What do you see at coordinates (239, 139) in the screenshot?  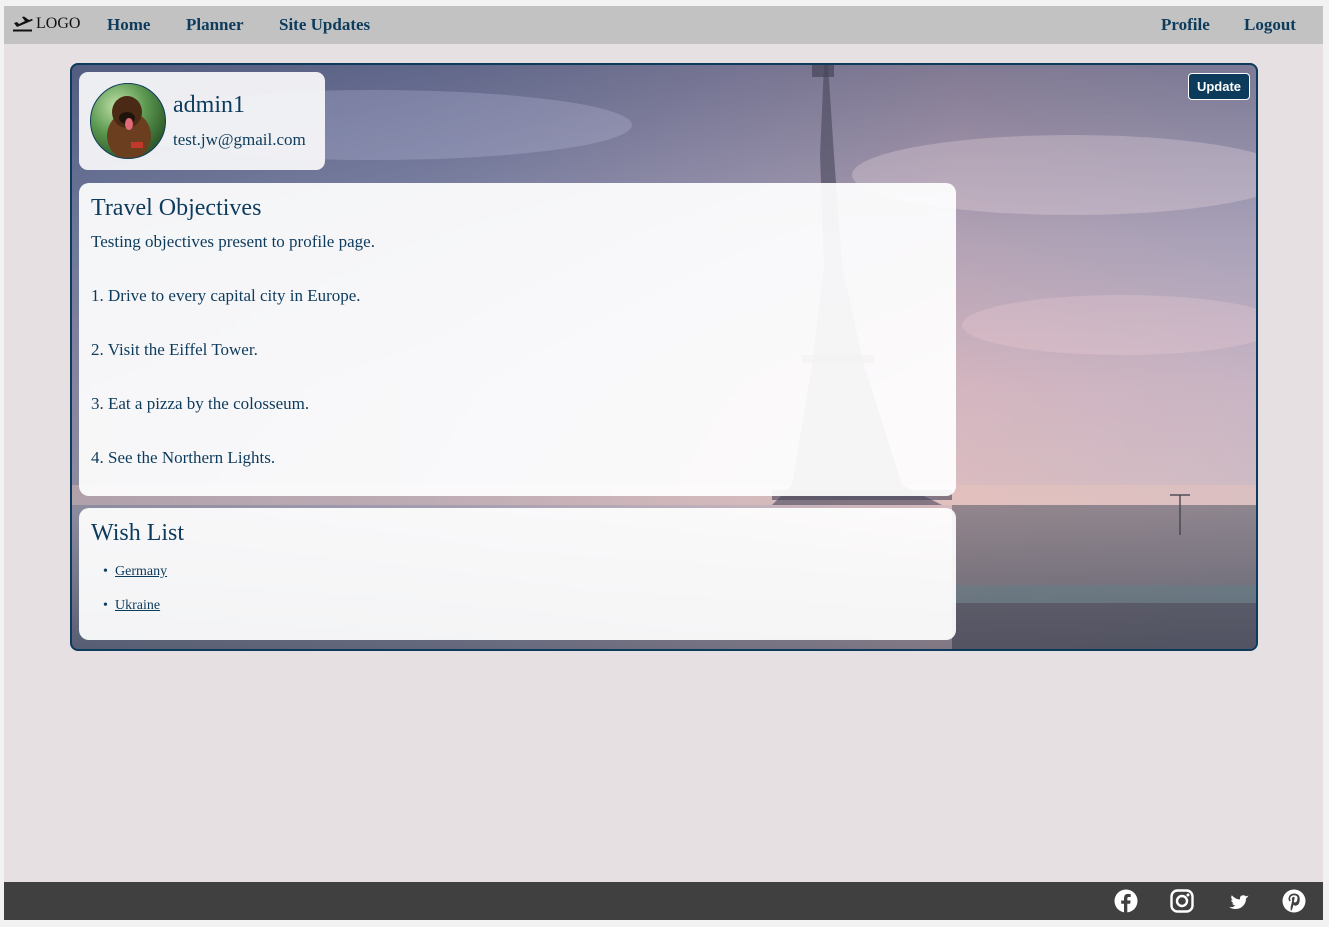 I see `email: test.jw@gmail.com` at bounding box center [239, 139].